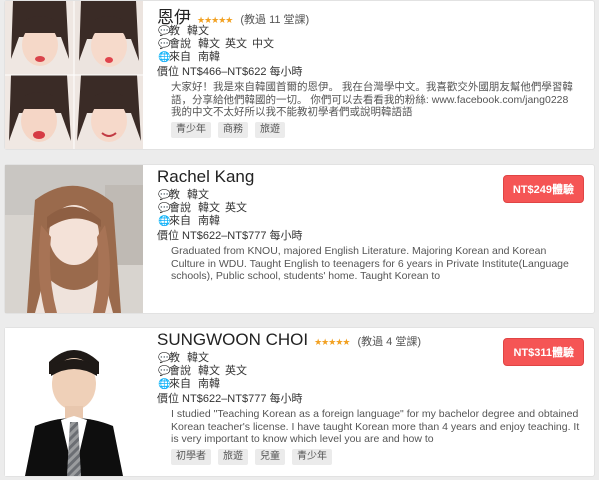 The height and width of the screenshot is (480, 599). Describe the element at coordinates (378, 130) in the screenshot. I see `tag-list: 青少年 商務 旅遊` at that location.